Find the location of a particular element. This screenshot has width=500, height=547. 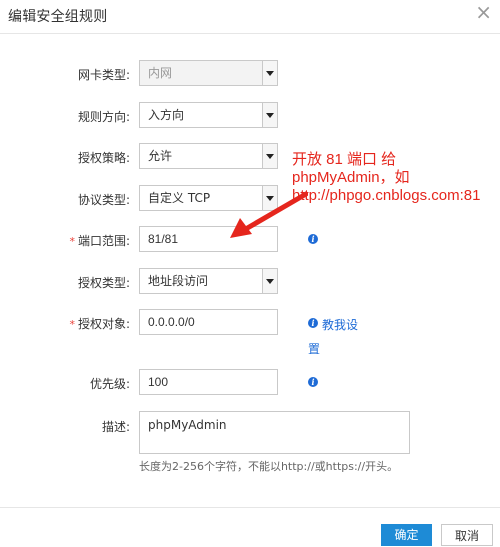

nic-type-label: 网卡类型: is located at coordinates (103, 75).